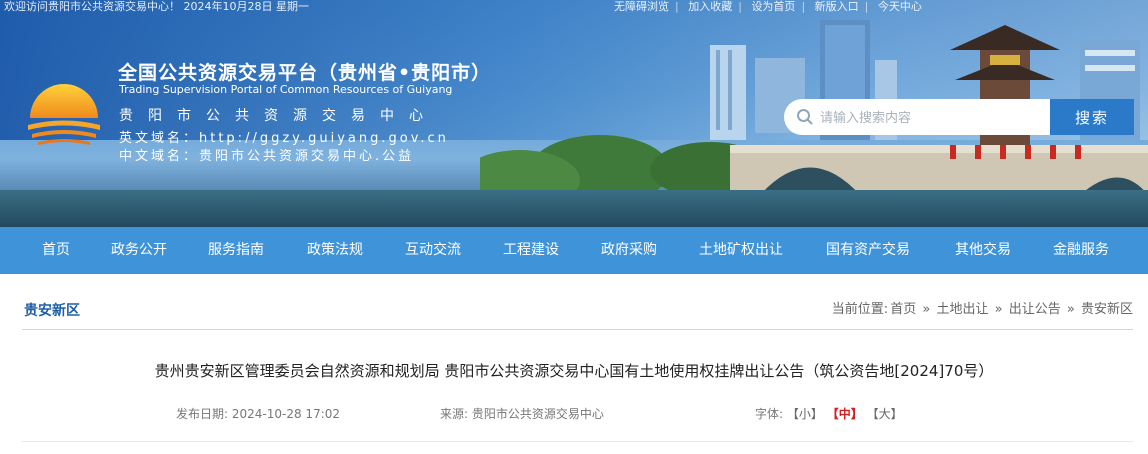 The width and height of the screenshot is (1148, 454). Describe the element at coordinates (156, 6) in the screenshot. I see `welcome-text: 欢迎访问贵阳市公共资源交易中心！ 2024年10月28日 星期一` at that location.